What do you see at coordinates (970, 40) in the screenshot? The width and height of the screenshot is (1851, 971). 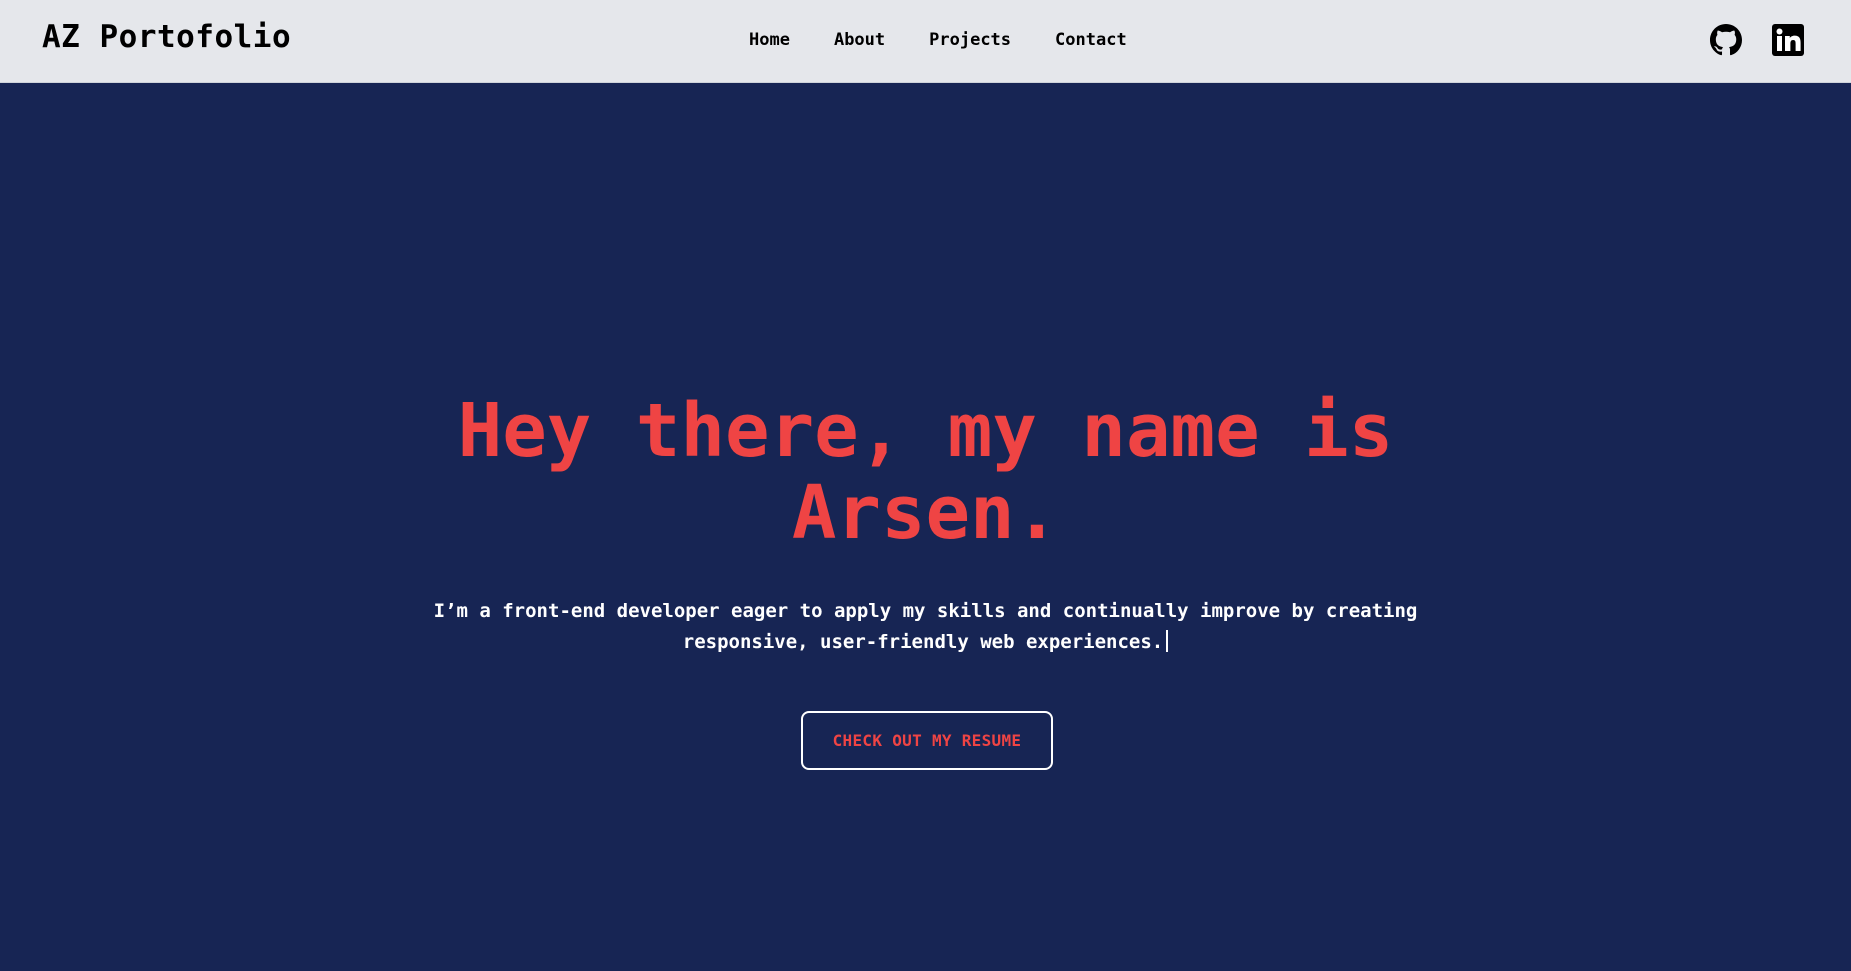 I see `nav-link-projects: Projects` at bounding box center [970, 40].